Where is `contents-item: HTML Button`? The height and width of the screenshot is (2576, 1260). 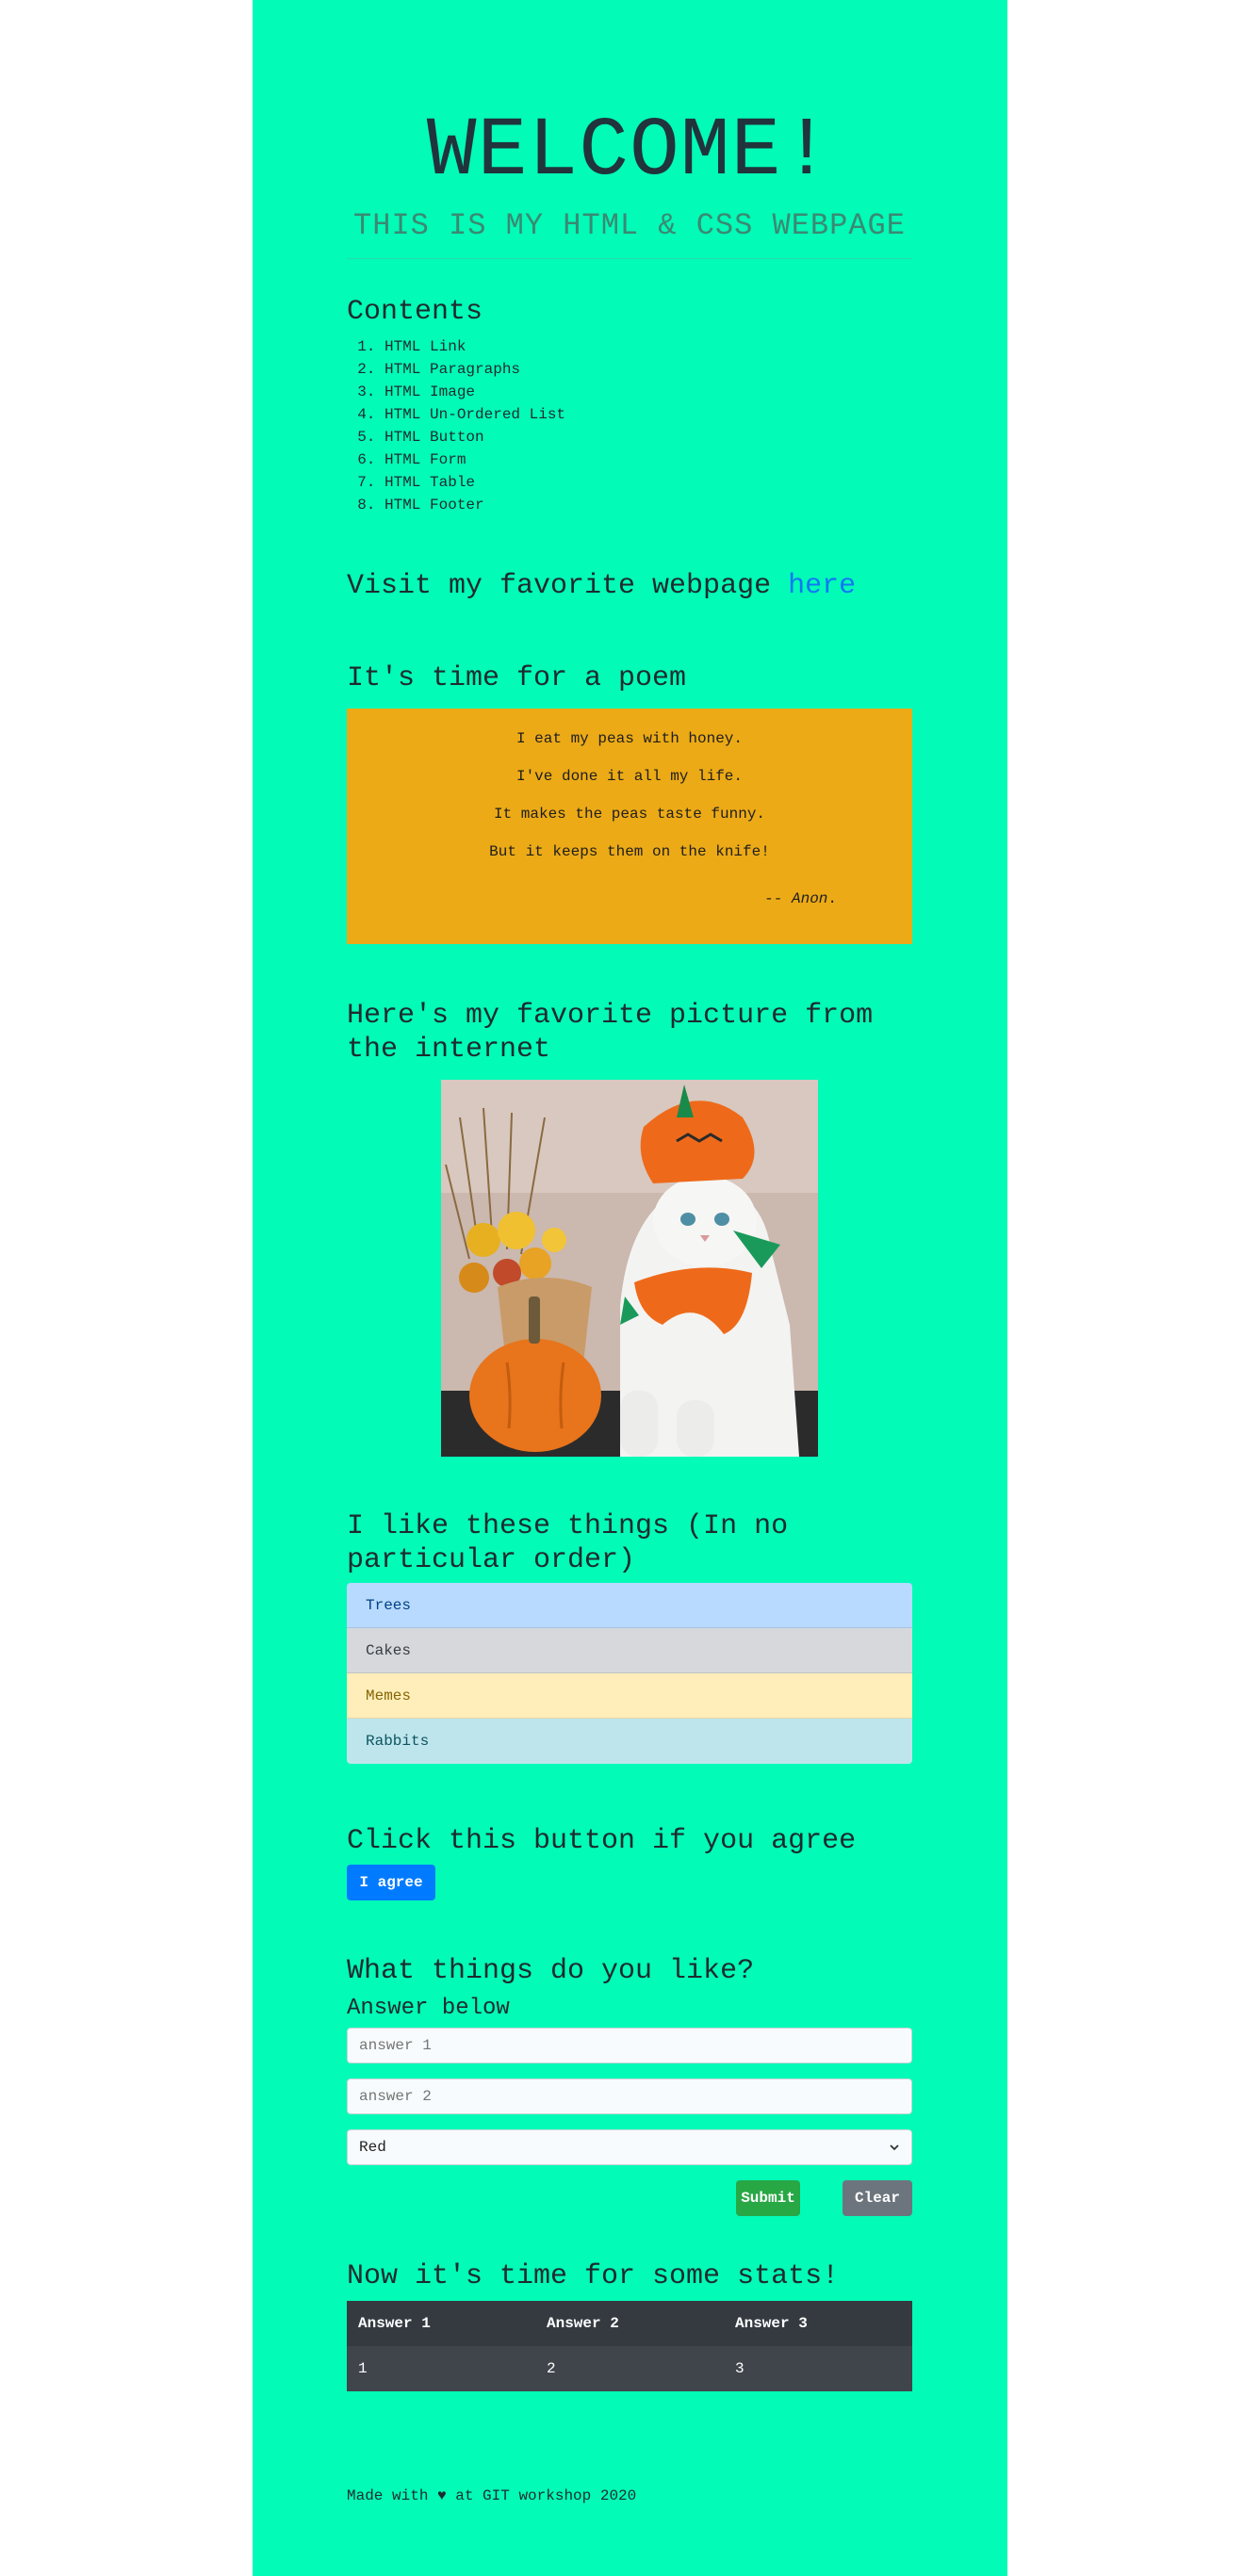 contents-item: HTML Button is located at coordinates (475, 437).